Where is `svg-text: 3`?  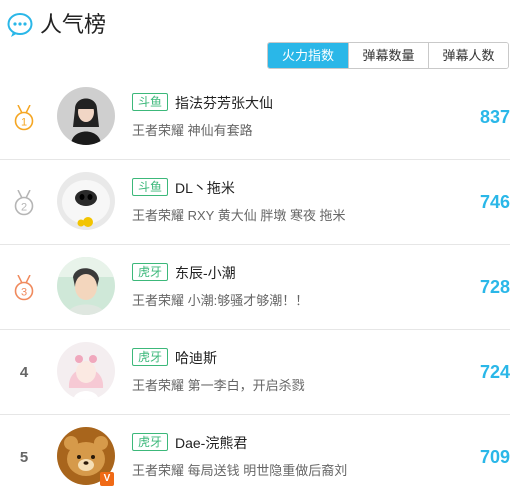 svg-text: 3 is located at coordinates (24, 293).